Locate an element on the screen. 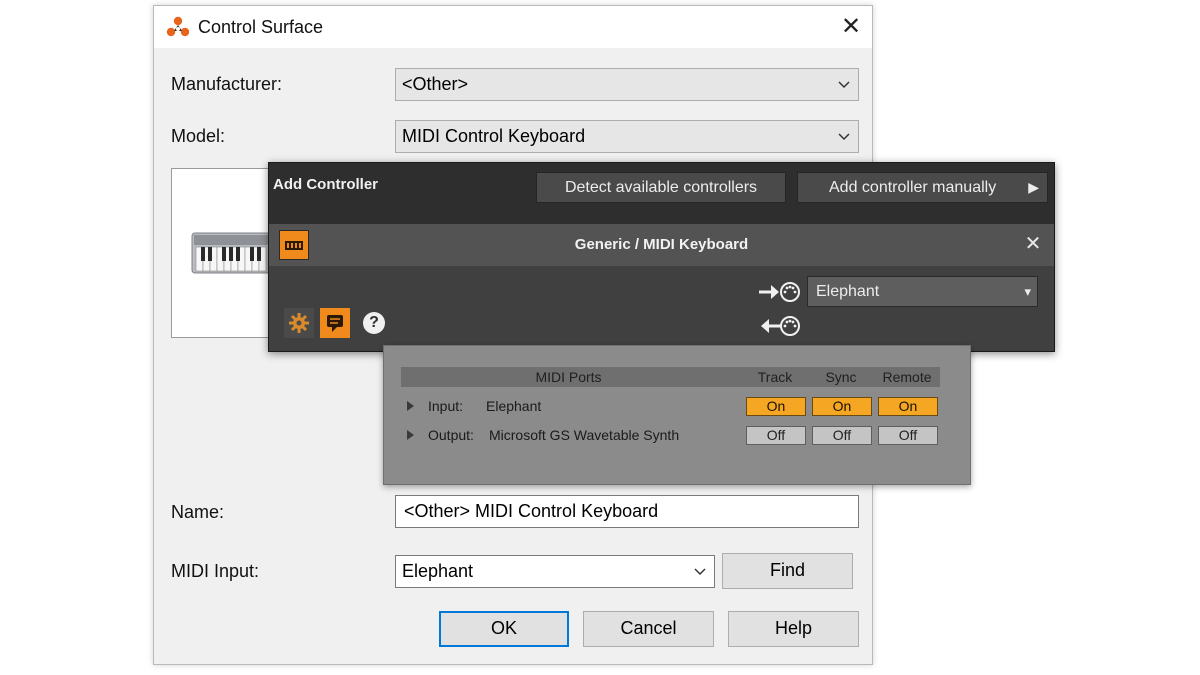 The height and width of the screenshot is (675, 1200). input-sync-toggle: On is located at coordinates (842, 406).